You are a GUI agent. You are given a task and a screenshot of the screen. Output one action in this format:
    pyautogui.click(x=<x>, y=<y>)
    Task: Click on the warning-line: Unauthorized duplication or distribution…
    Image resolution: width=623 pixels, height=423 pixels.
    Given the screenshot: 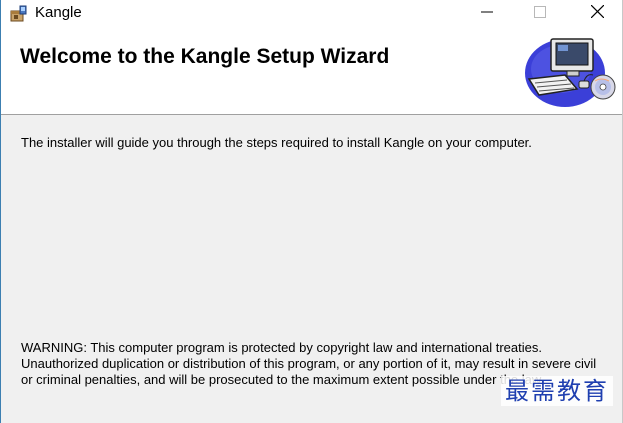 What is the action you would take?
    pyautogui.click(x=309, y=363)
    